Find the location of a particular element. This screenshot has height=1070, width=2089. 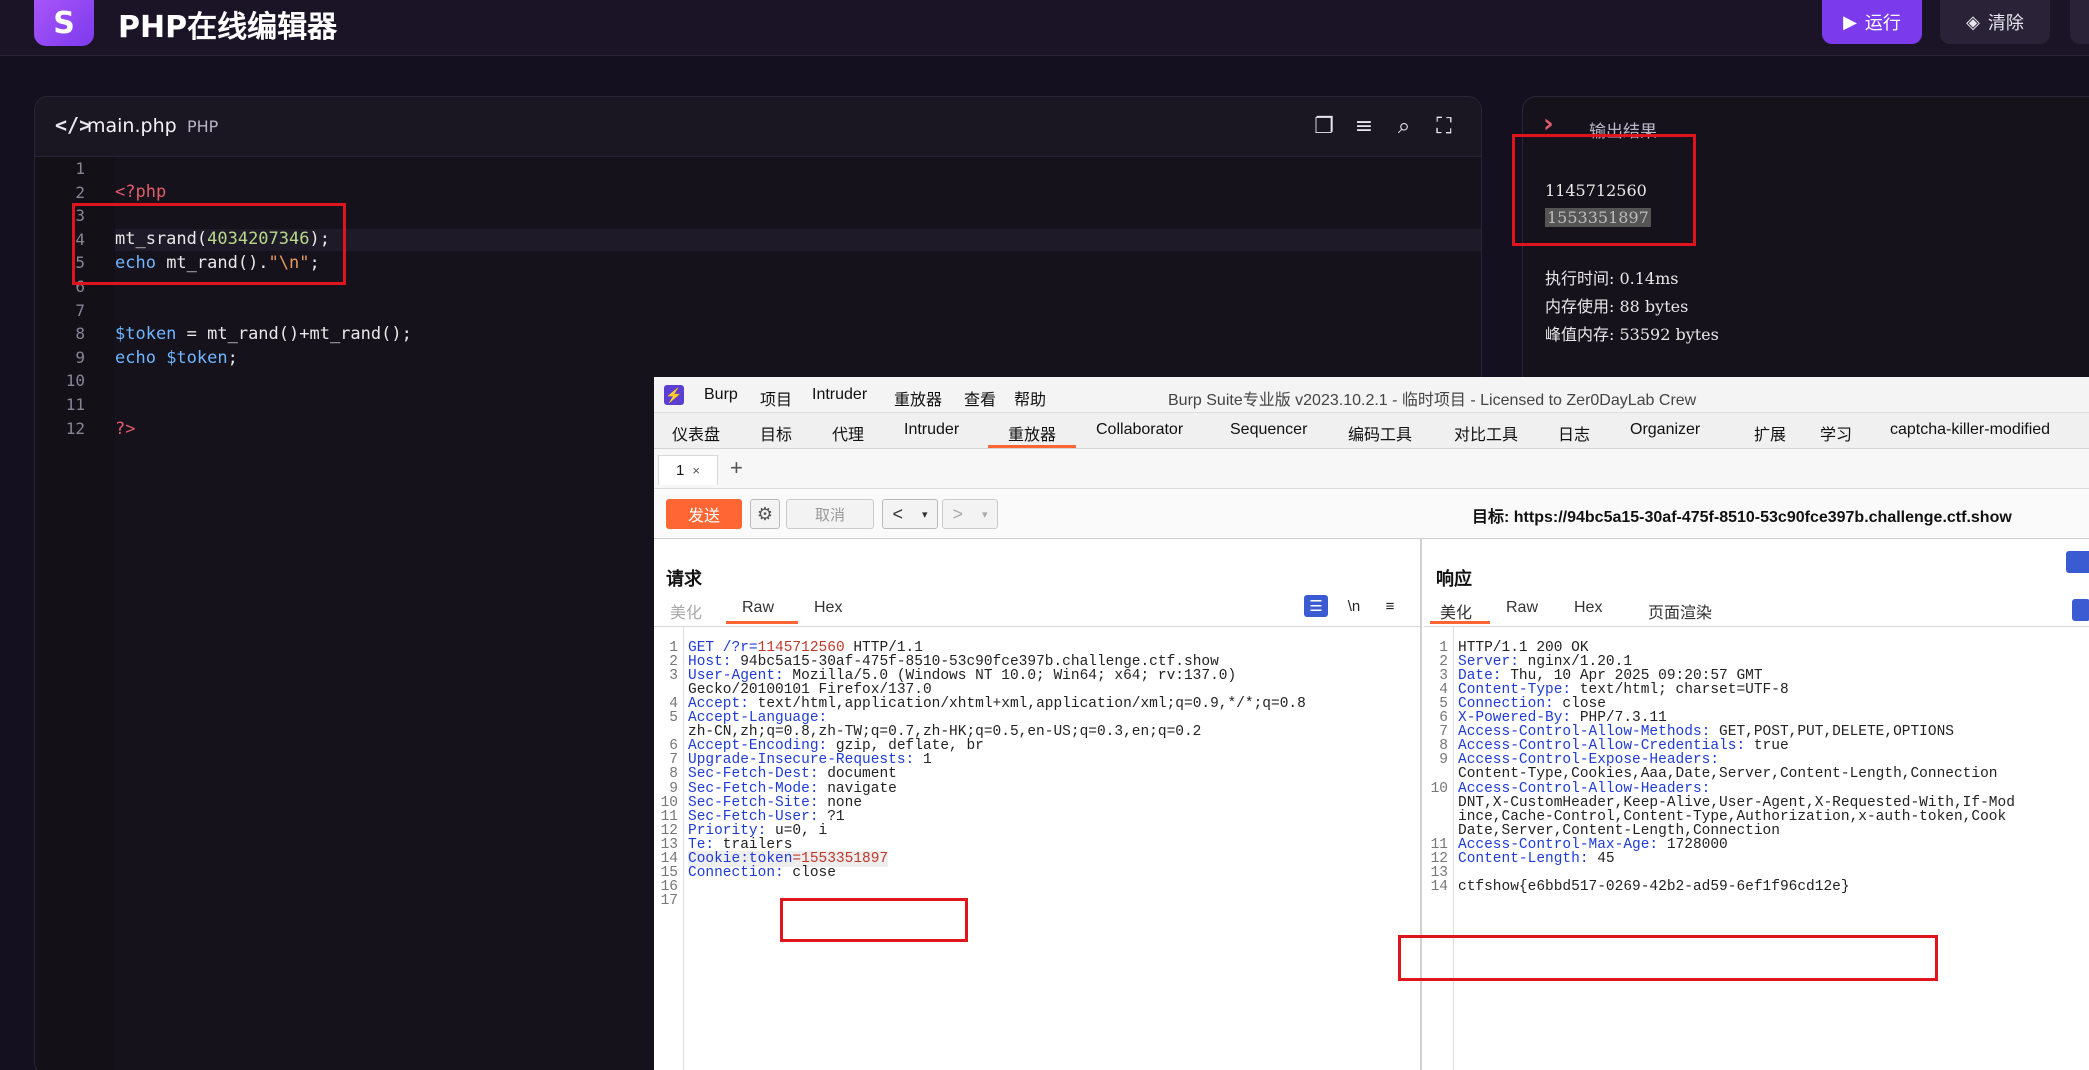

repeater-tab-label: 1 is located at coordinates (680, 470).